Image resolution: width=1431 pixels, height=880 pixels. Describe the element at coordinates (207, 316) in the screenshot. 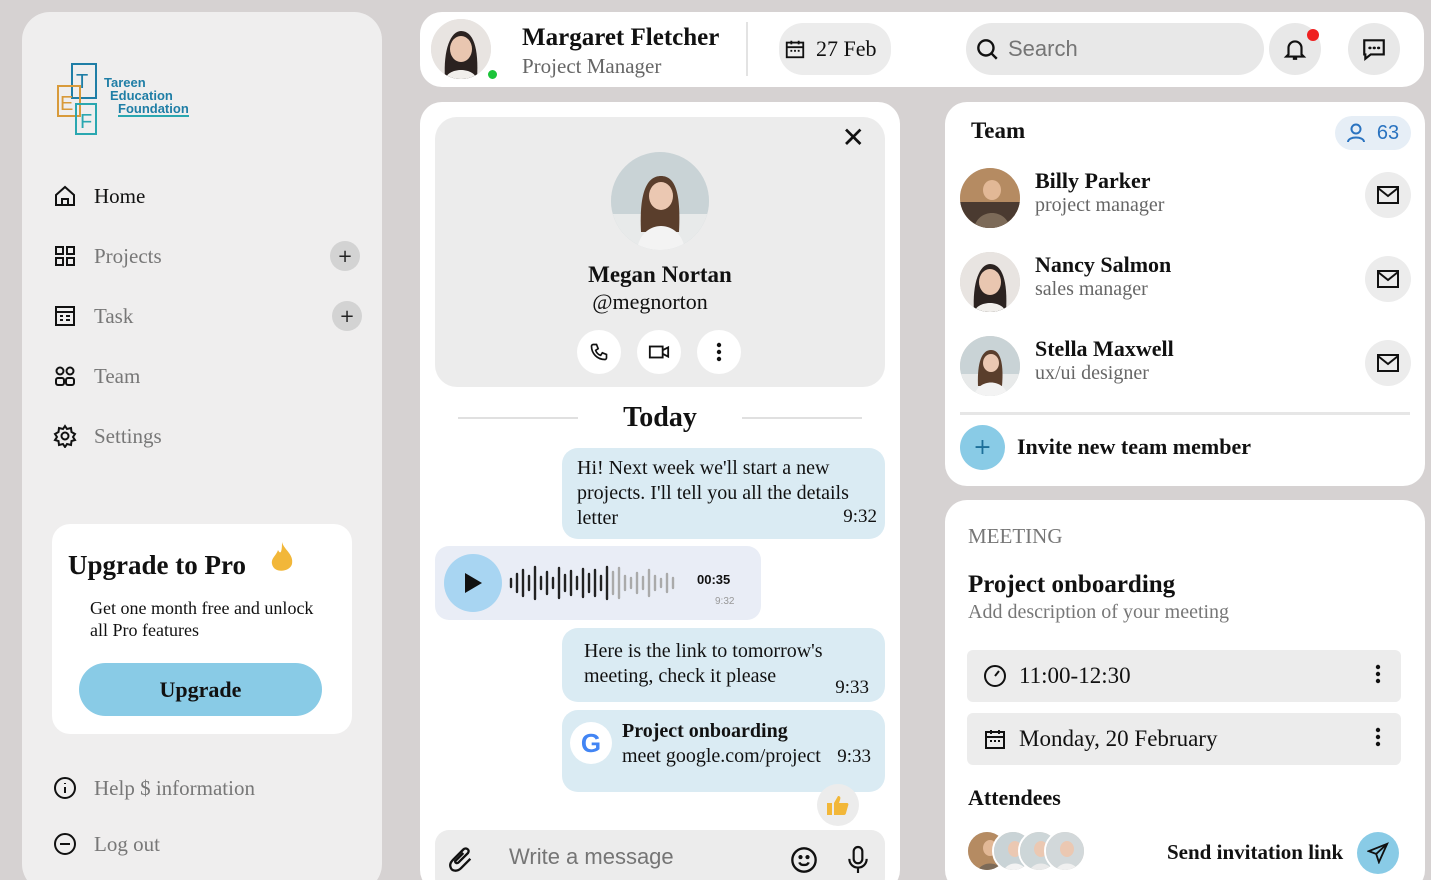

I see `sidebar-item-task: Task +` at that location.